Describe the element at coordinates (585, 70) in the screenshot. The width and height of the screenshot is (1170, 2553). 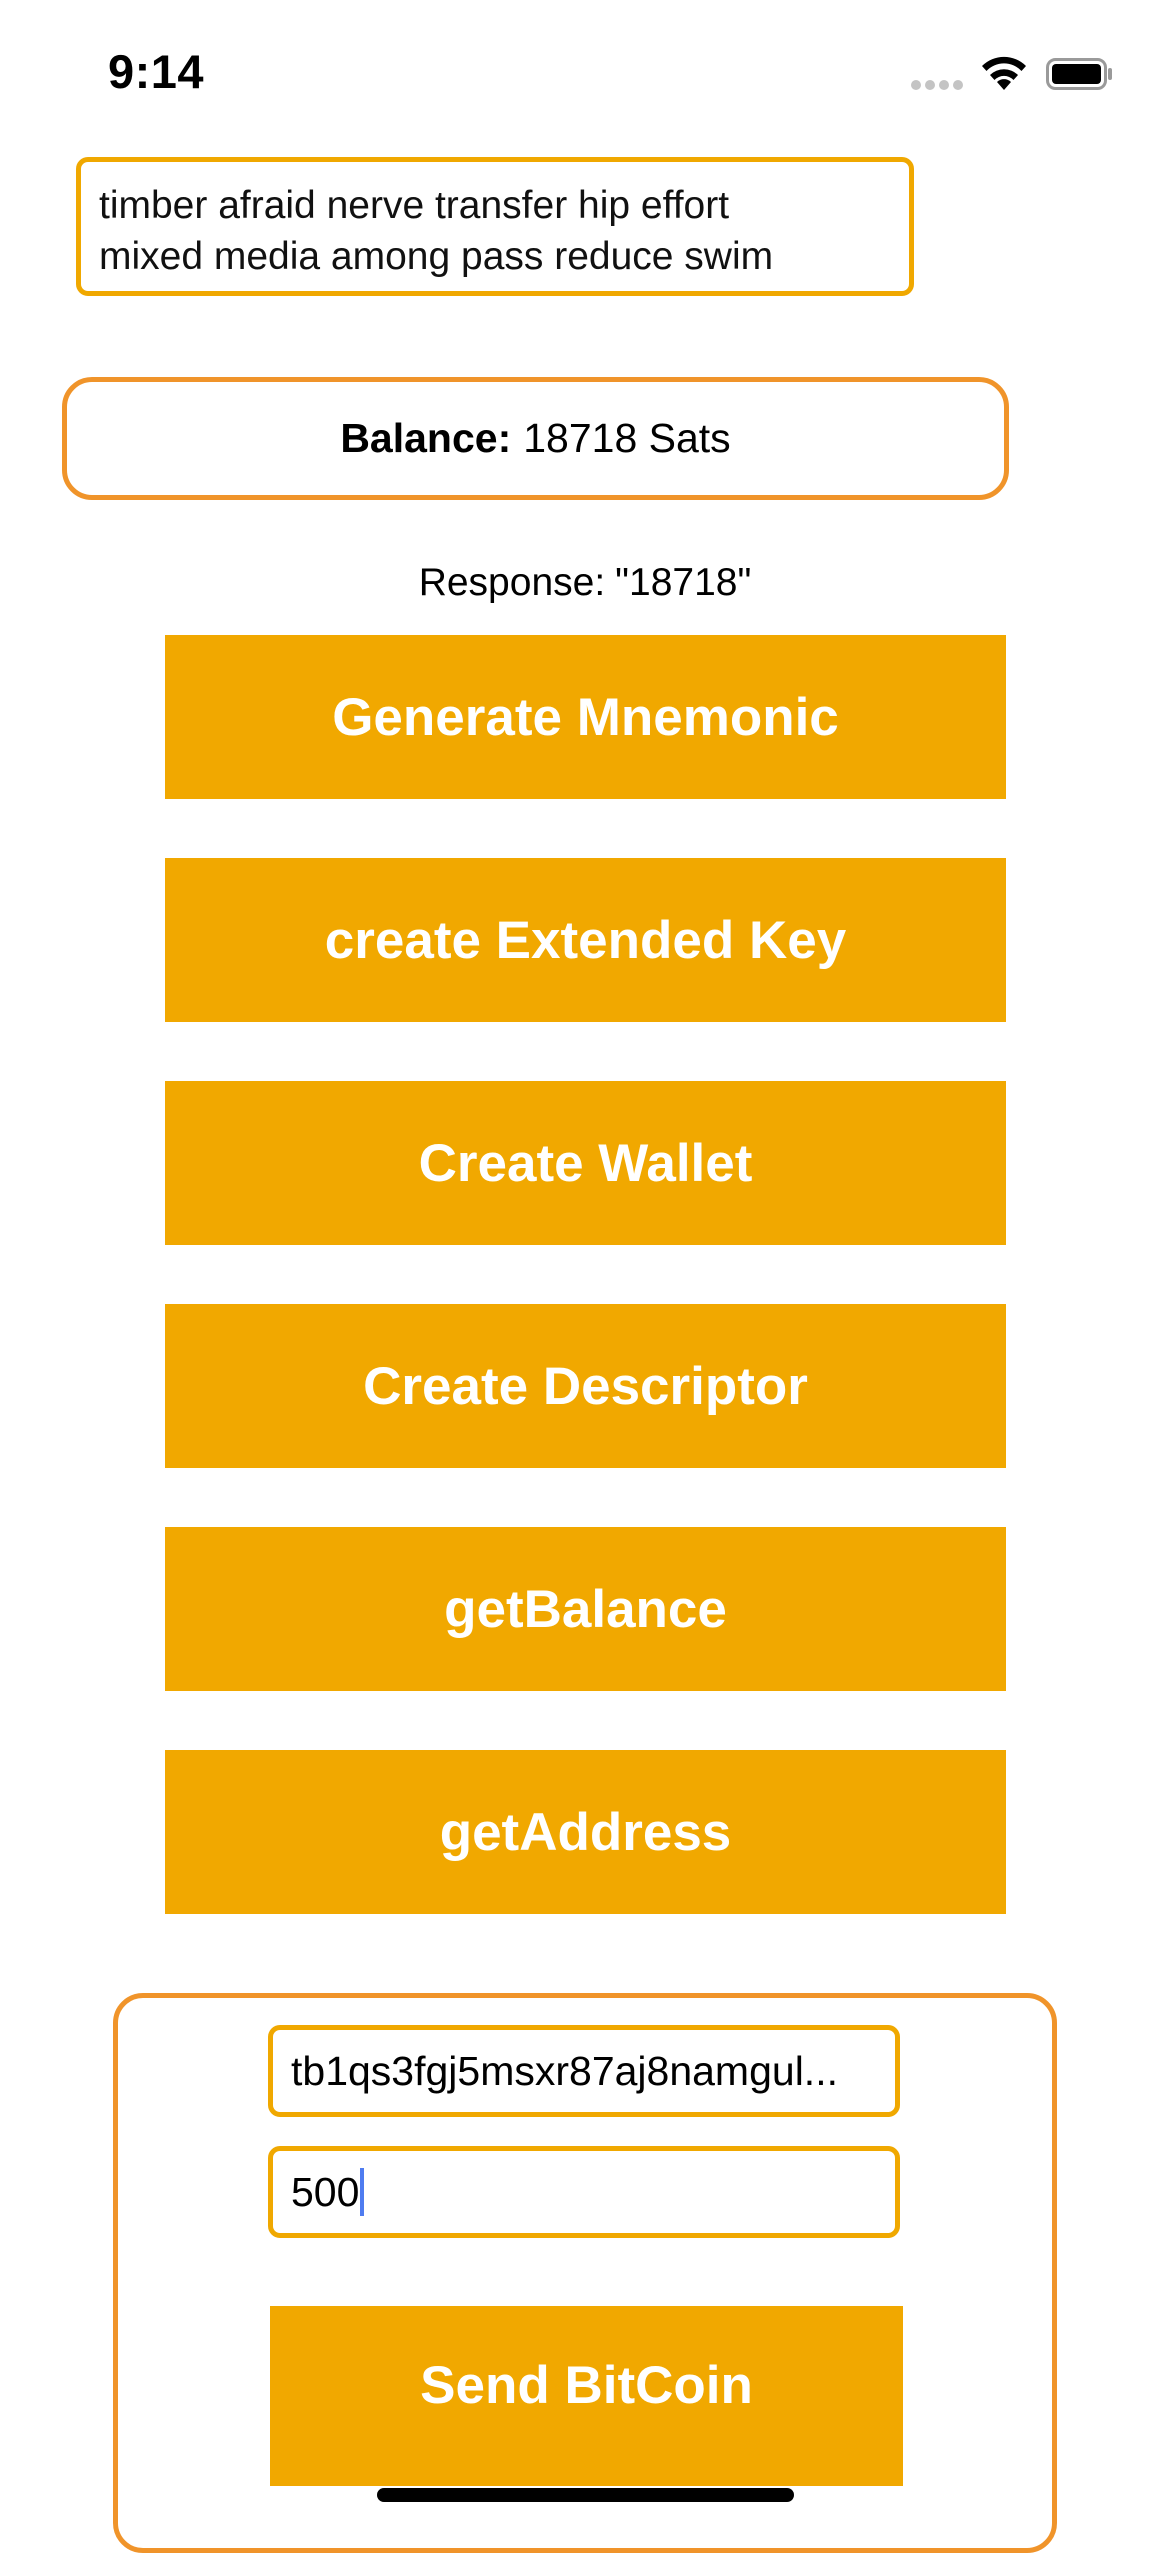
I see `status-bar: 9:14` at that location.